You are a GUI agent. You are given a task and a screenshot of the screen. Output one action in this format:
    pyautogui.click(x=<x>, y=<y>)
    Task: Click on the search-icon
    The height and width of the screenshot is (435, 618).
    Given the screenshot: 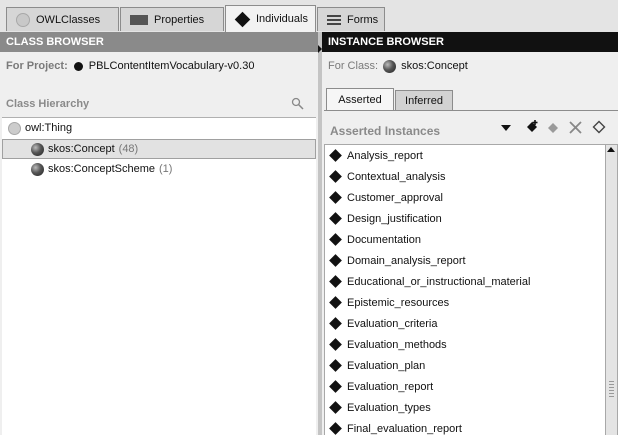 What is the action you would take?
    pyautogui.click(x=297, y=103)
    